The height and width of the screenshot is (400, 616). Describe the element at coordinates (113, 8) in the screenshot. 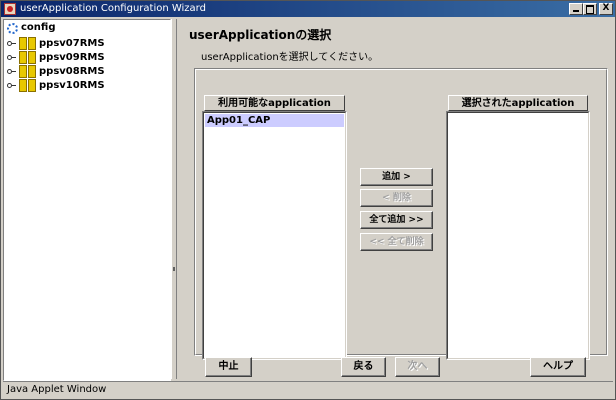

I see `window-title: userApplication Configuration Wizard` at that location.